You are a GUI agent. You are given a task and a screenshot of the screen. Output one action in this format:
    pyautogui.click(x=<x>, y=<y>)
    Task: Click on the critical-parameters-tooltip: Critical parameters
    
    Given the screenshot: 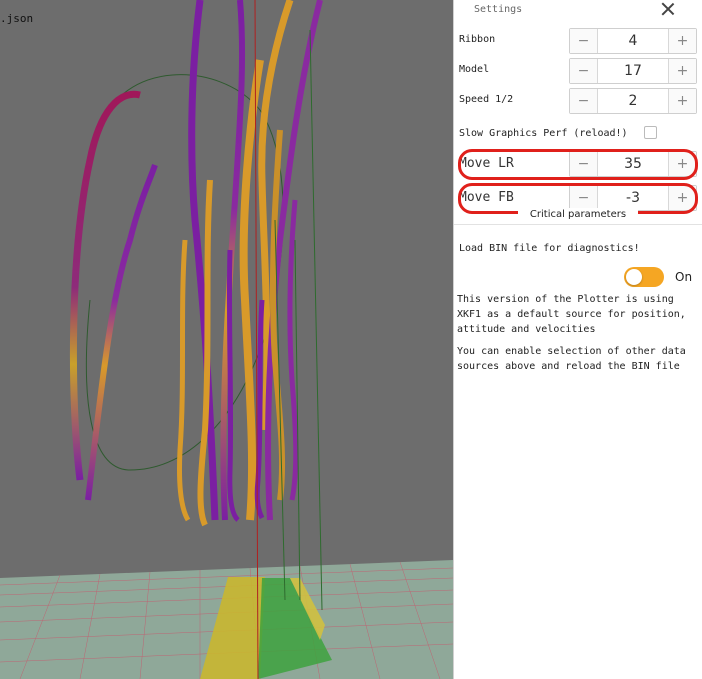 What is the action you would take?
    pyautogui.click(x=578, y=215)
    